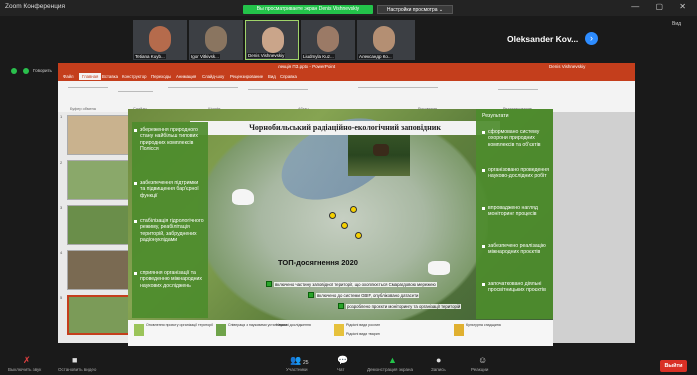  Describe the element at coordinates (363, 325) in the screenshot. I see `footer-item: Рідкісні види рослин` at that location.